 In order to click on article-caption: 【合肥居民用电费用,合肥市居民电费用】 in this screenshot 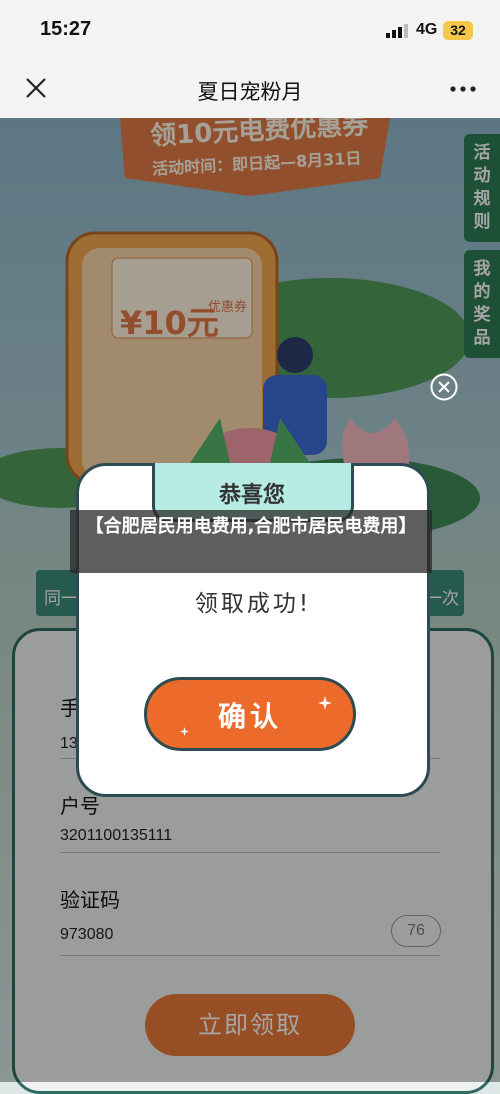, I will do `click(251, 541)`.